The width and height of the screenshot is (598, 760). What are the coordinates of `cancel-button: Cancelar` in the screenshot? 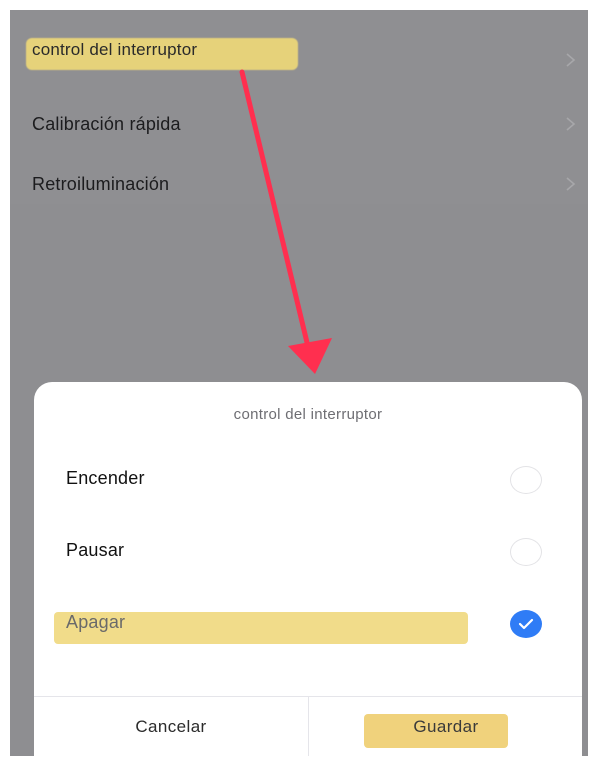 It's located at (171, 726).